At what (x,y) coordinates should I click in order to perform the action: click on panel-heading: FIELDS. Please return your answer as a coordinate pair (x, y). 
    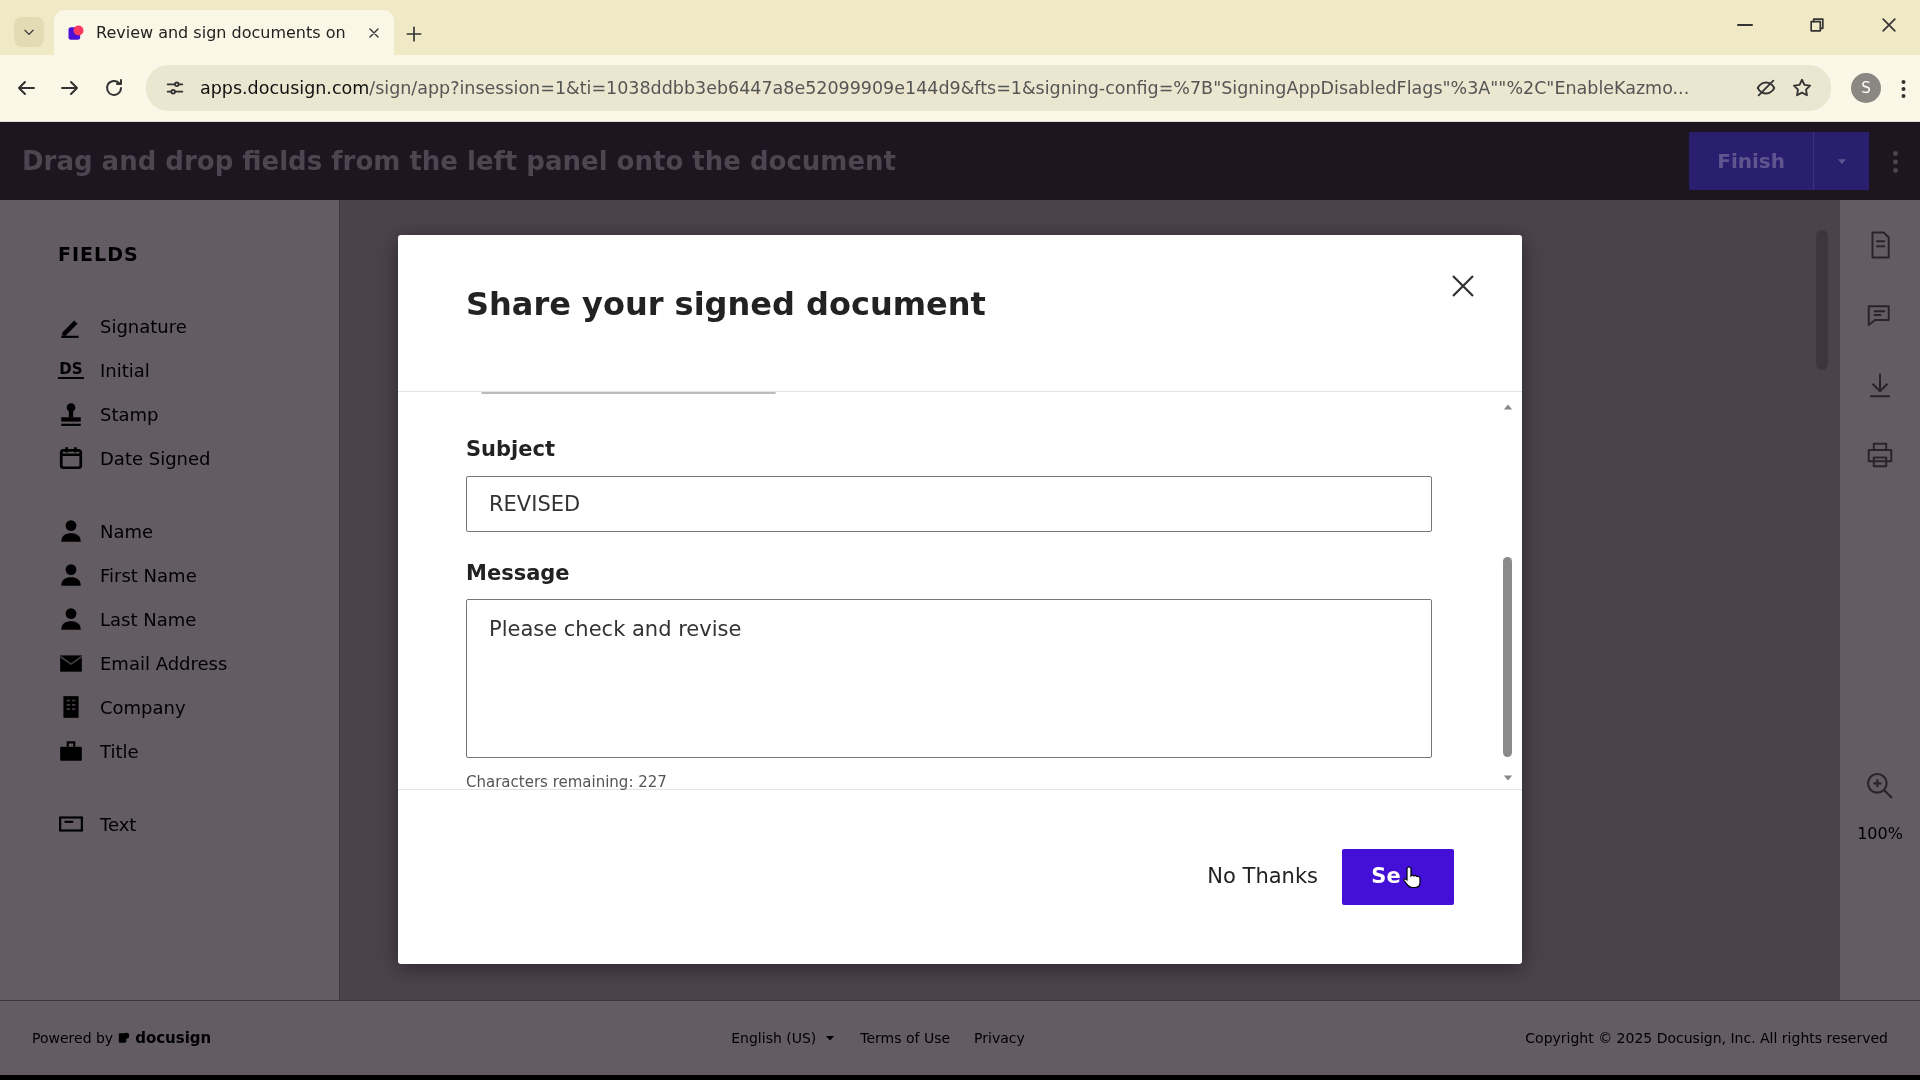
    Looking at the image, I should click on (99, 254).